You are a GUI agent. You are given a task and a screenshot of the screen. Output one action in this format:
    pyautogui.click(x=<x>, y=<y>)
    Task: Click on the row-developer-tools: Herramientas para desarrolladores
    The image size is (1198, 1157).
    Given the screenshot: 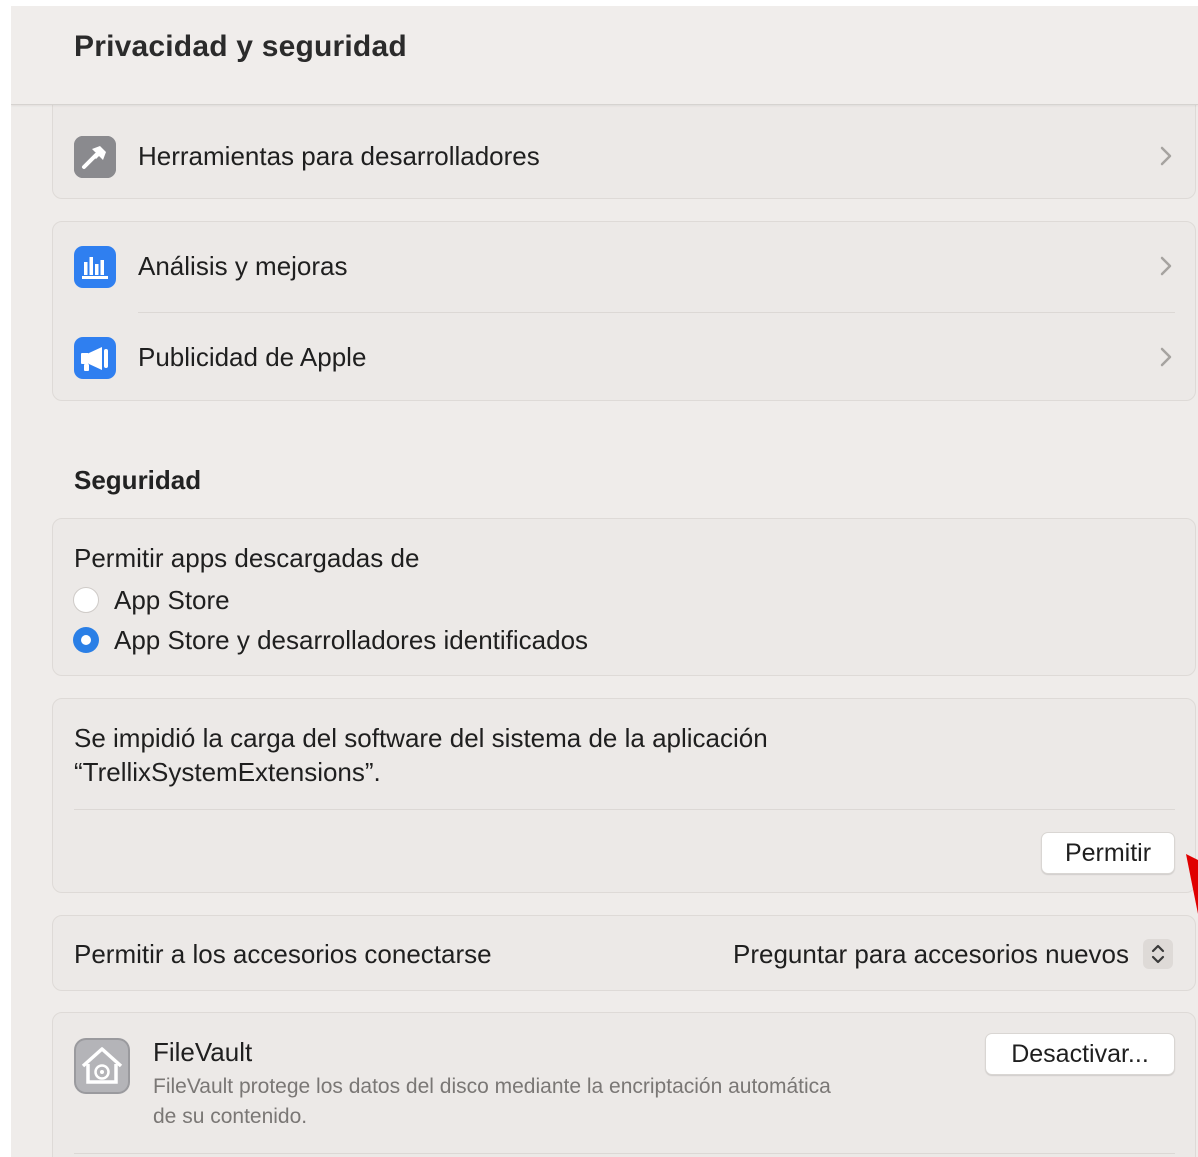 What is the action you would take?
    pyautogui.click(x=624, y=157)
    